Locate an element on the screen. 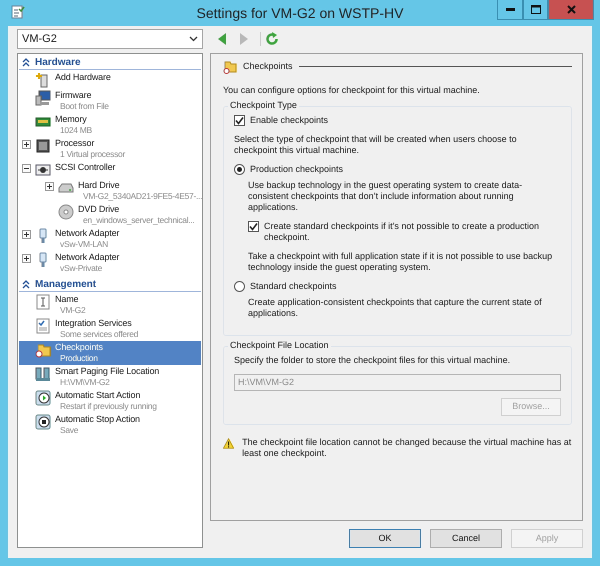 This screenshot has width=600, height=566. text-cursor-icon is located at coordinates (43, 302).